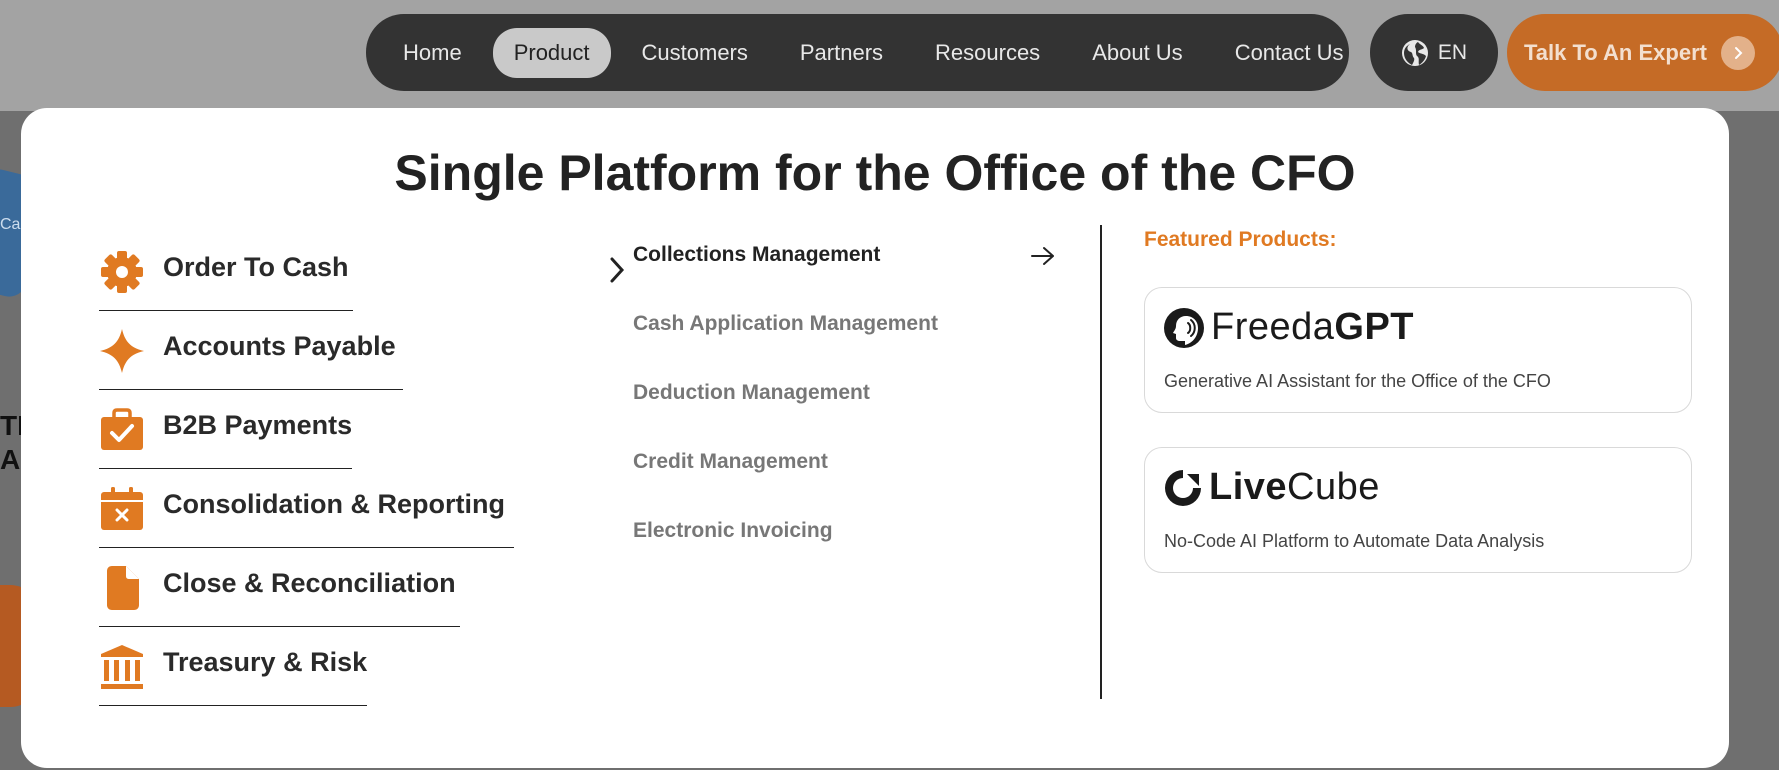 Image resolution: width=1779 pixels, height=770 pixels. Describe the element at coordinates (1042, 256) in the screenshot. I see `arrow-right-icon` at that location.